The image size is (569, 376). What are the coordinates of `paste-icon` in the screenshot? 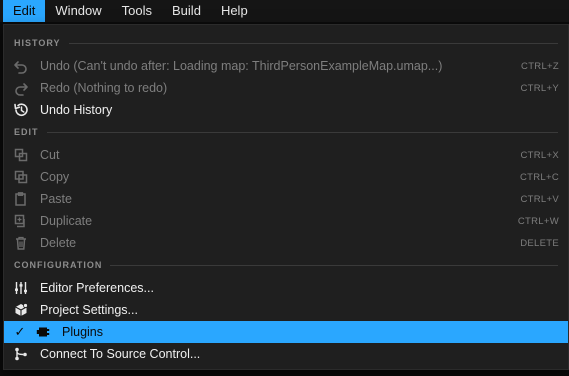 It's located at (21, 199).